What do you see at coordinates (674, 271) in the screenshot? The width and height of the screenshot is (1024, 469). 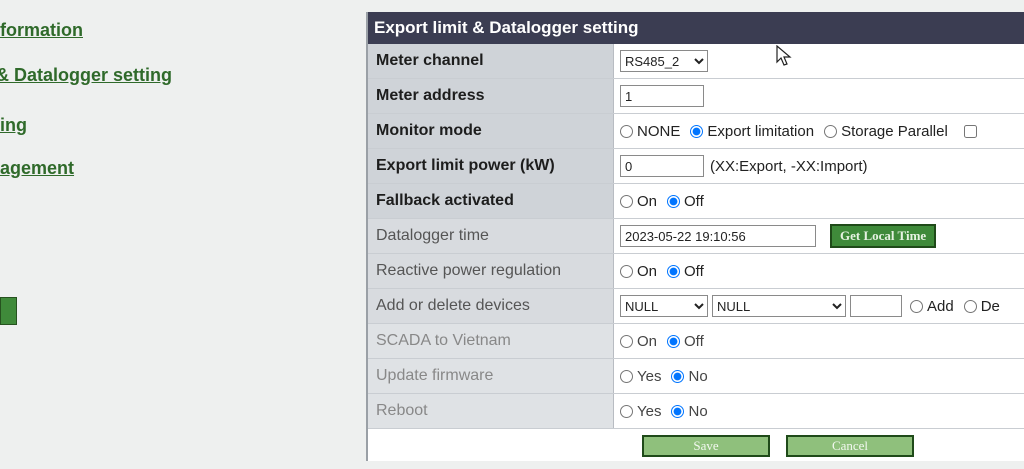 I see `reactive-off-radio` at bounding box center [674, 271].